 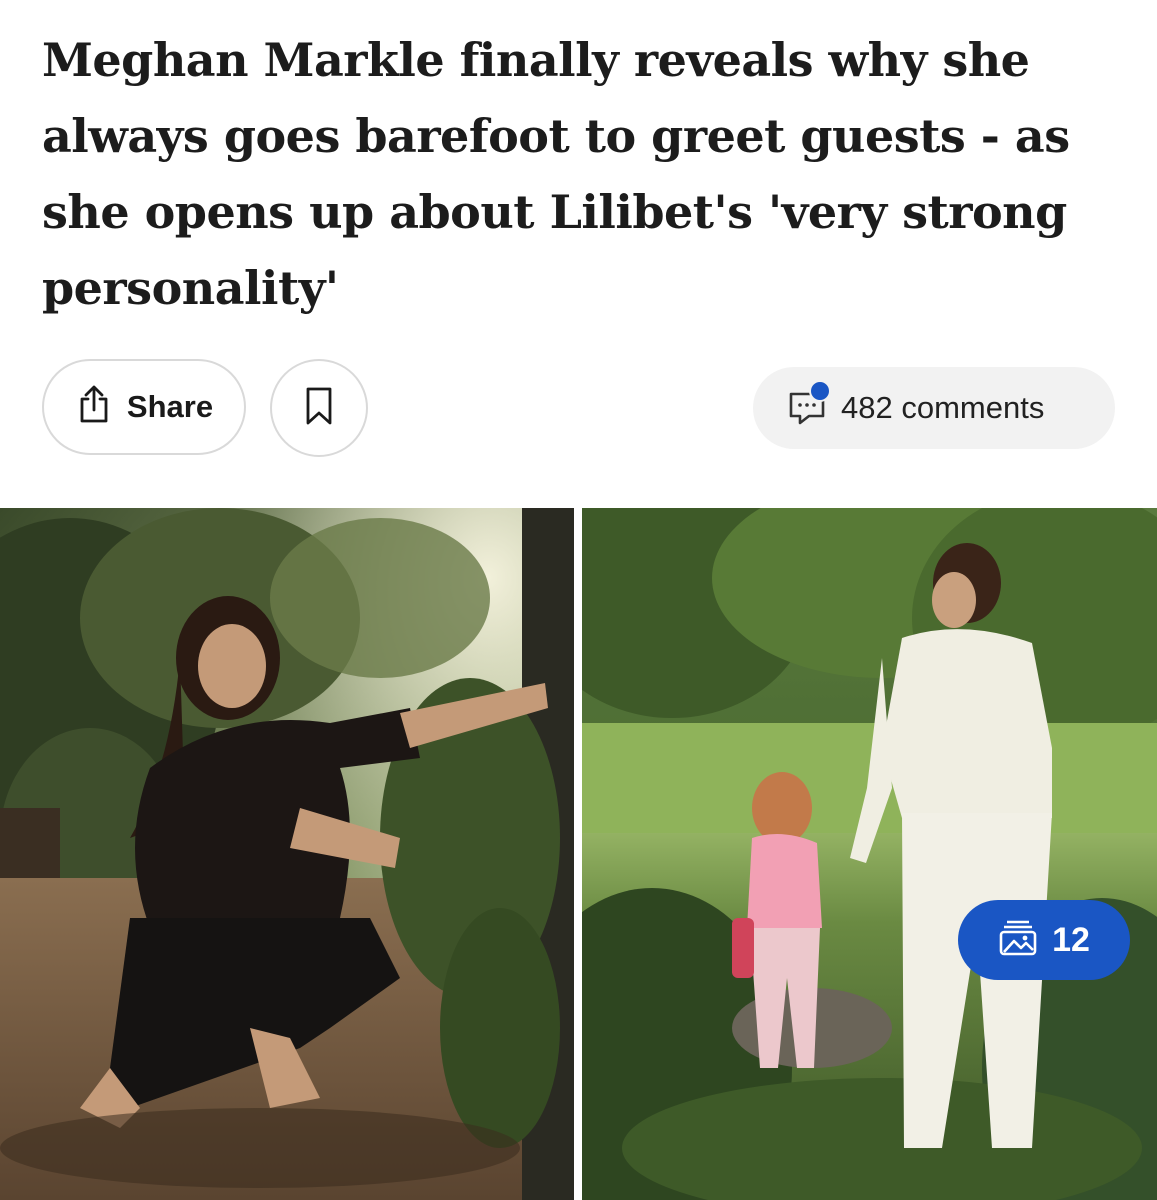 I want to click on bookmark-icon, so click(x=319, y=408).